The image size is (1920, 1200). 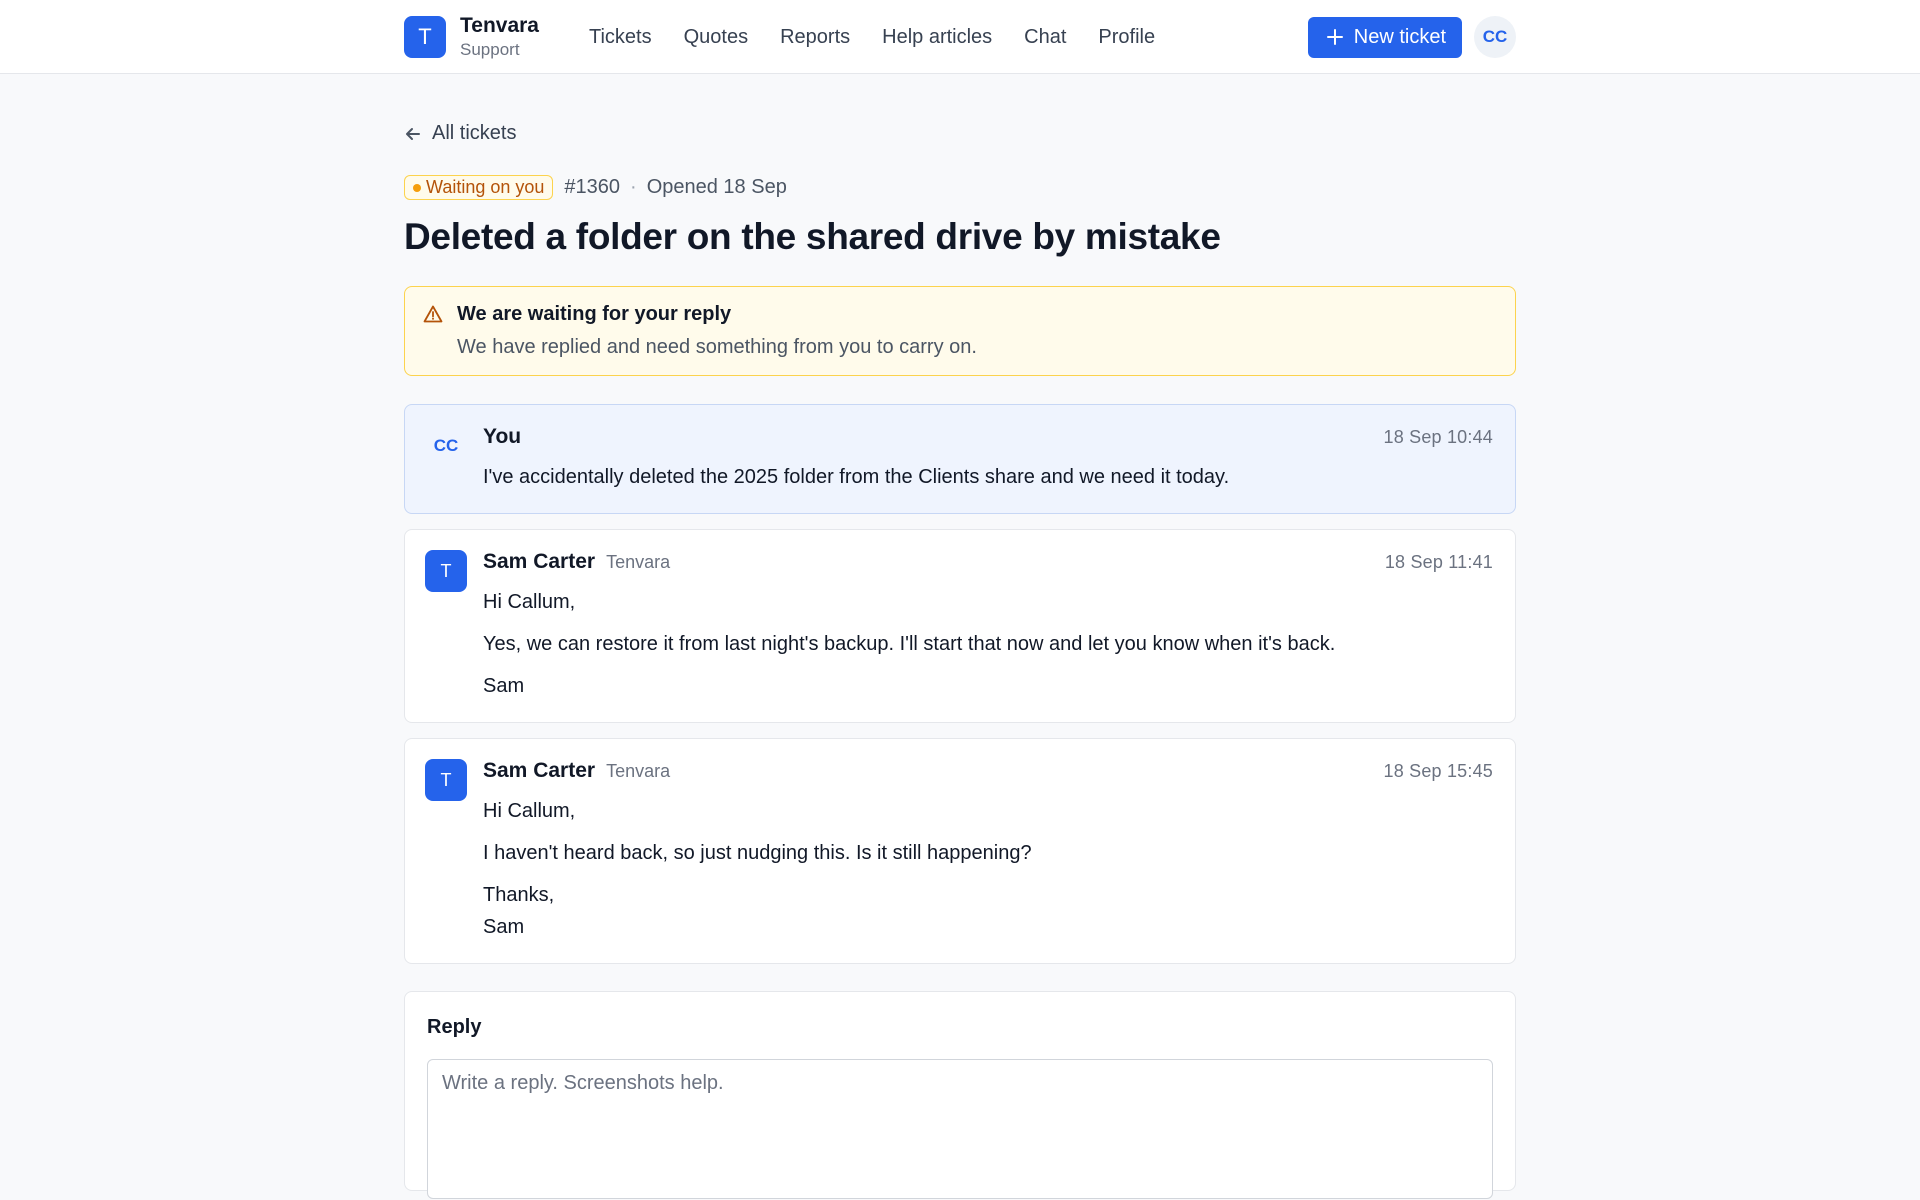 What do you see at coordinates (499, 25) in the screenshot?
I see `brand-name: Tenvara` at bounding box center [499, 25].